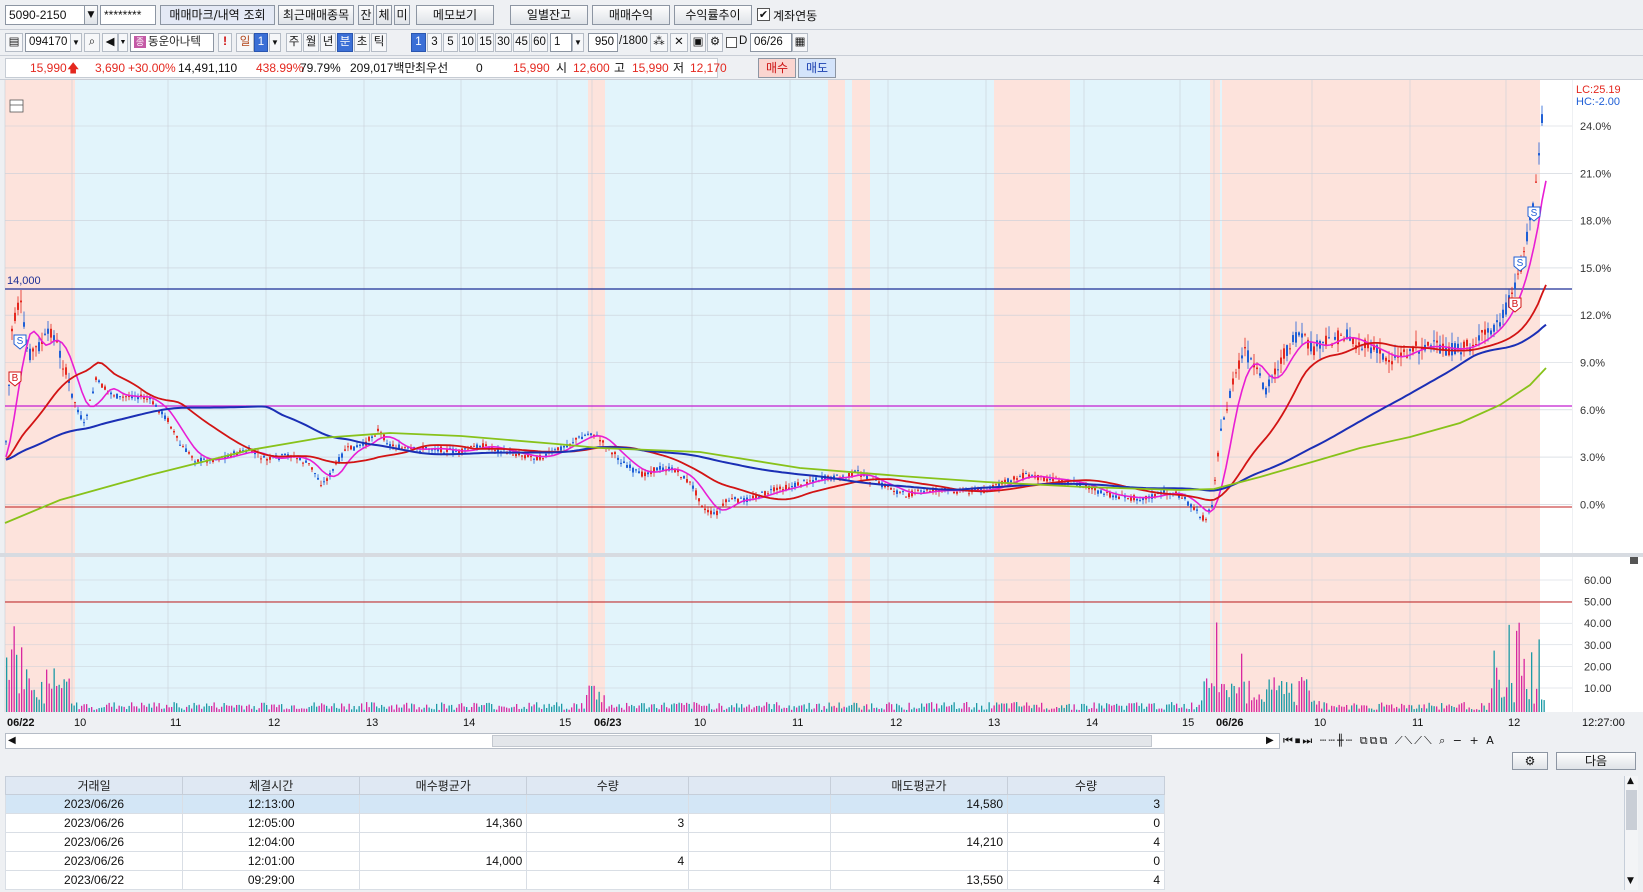  What do you see at coordinates (443, 785) in the screenshot?
I see `column-header: 매수평균가` at bounding box center [443, 785].